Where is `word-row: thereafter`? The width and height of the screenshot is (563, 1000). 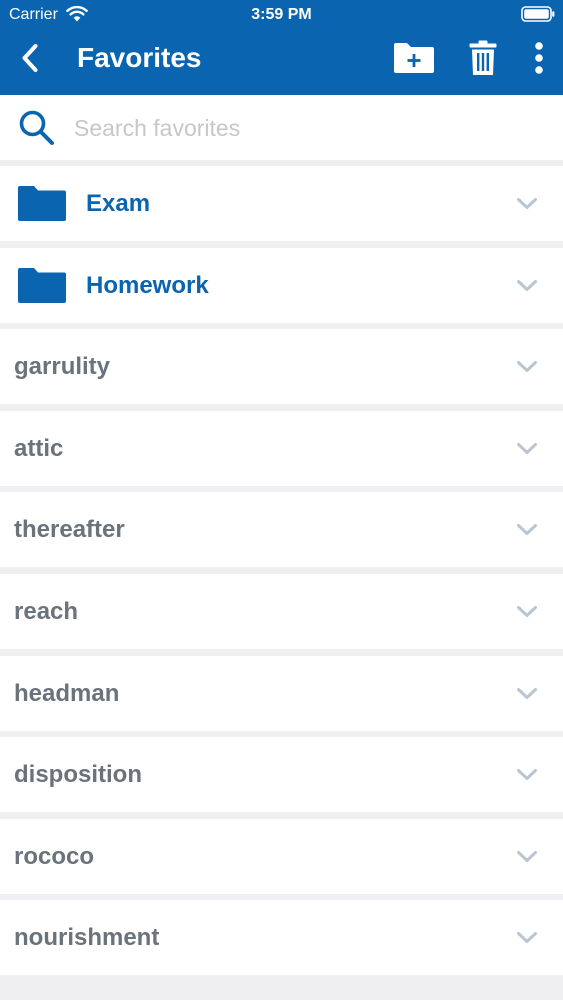 word-row: thereafter is located at coordinates (281, 530).